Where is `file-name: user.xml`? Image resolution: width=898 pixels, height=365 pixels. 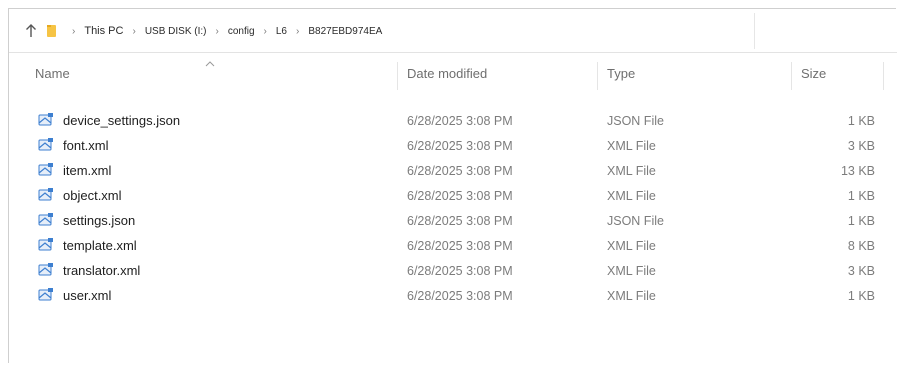 file-name: user.xml is located at coordinates (87, 295).